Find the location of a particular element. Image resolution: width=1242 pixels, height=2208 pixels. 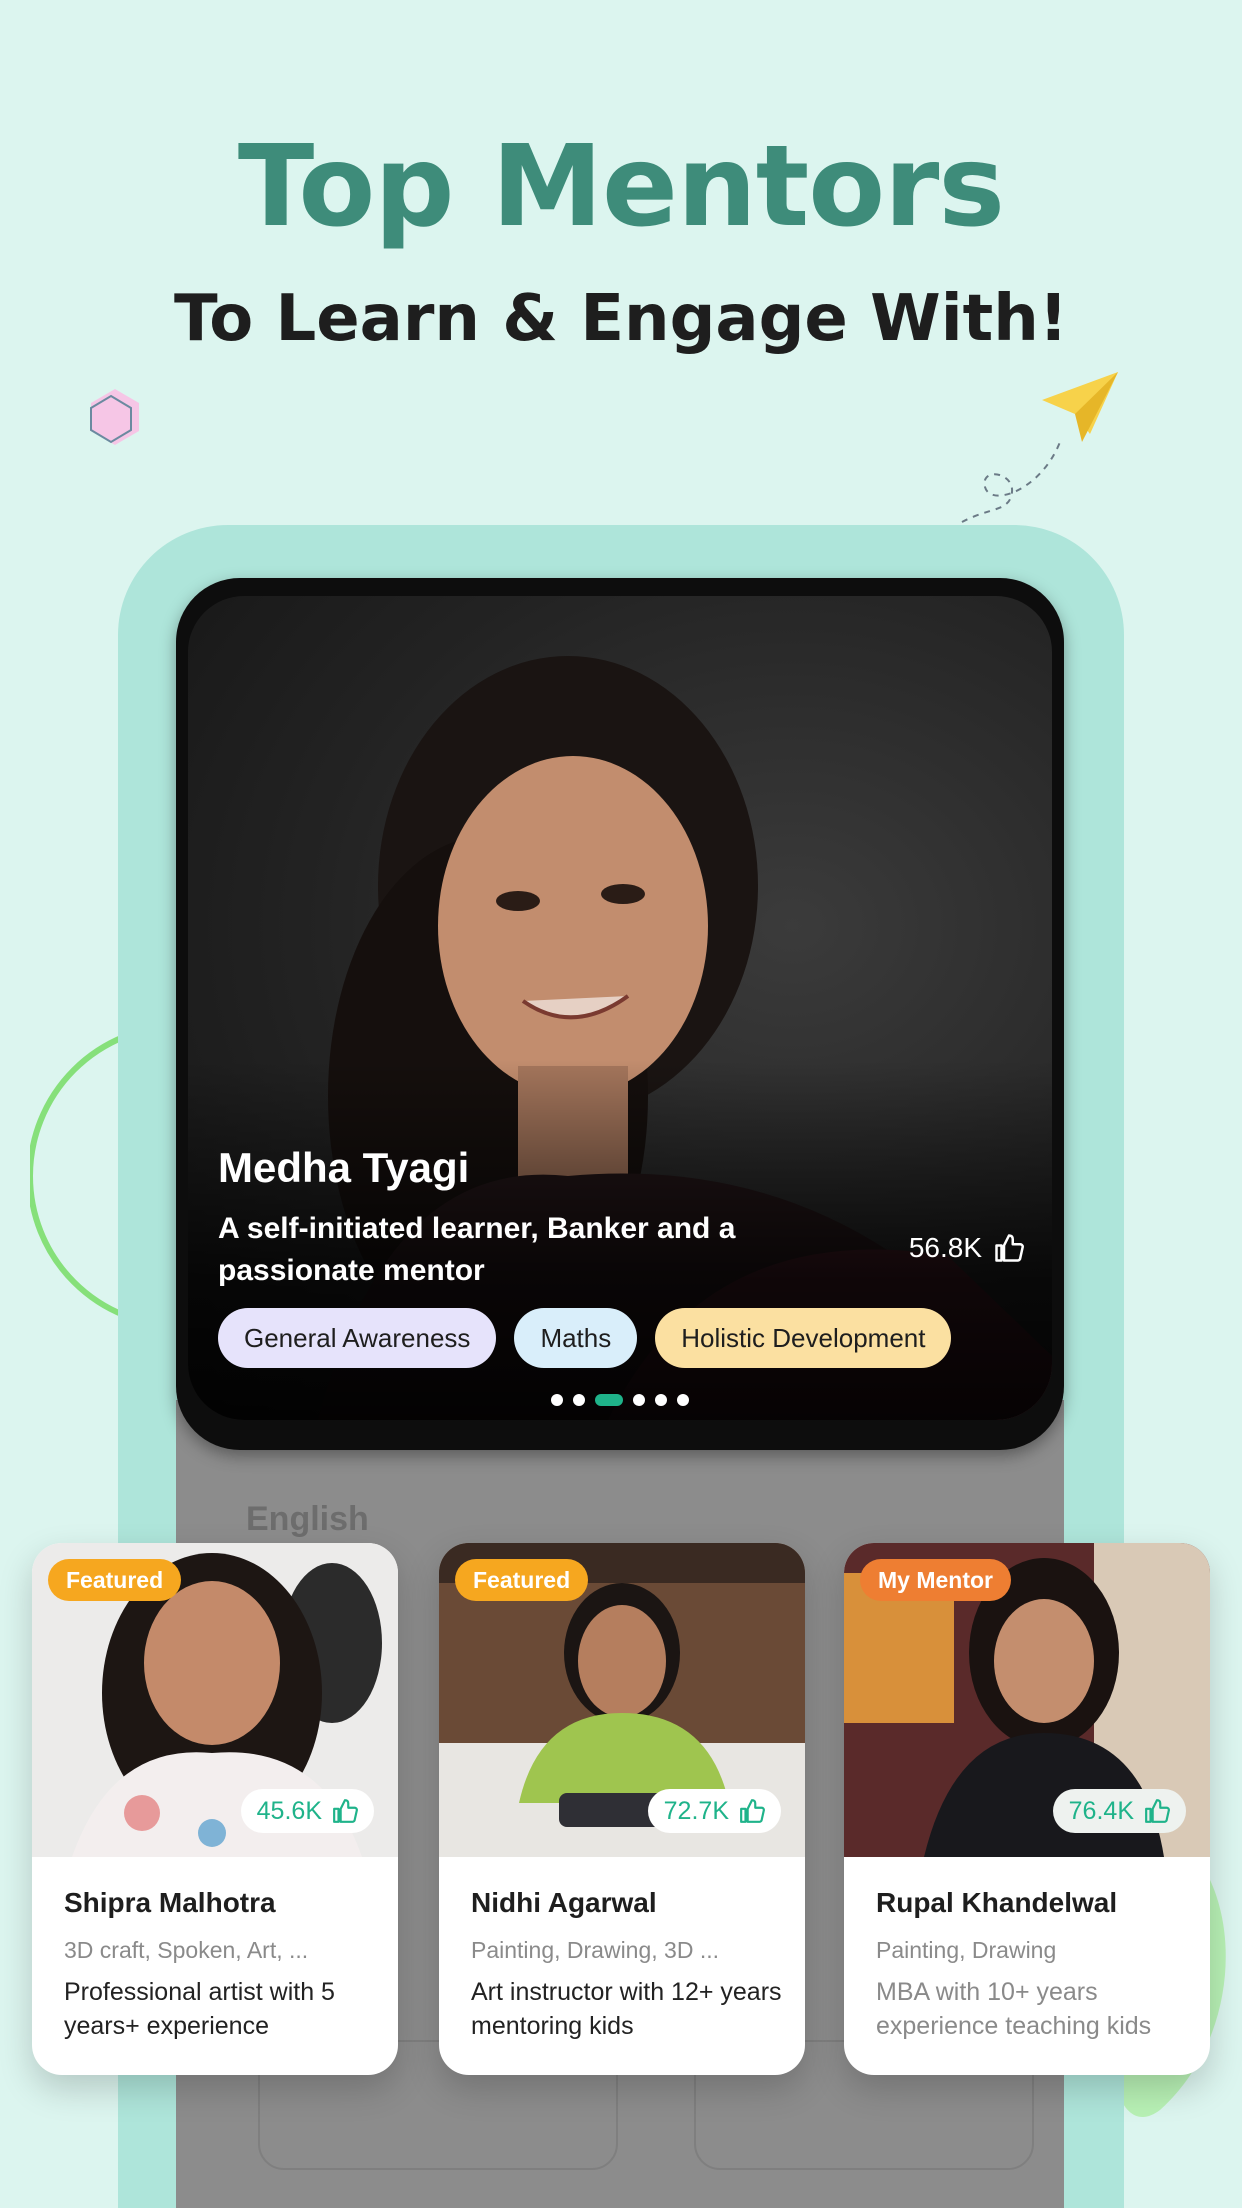

likes-count: 76.4K is located at coordinates (1101, 1810).